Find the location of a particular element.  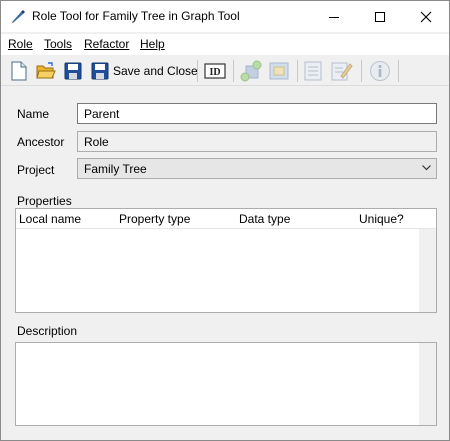

menu-refactor: Refactor is located at coordinates (106, 44).